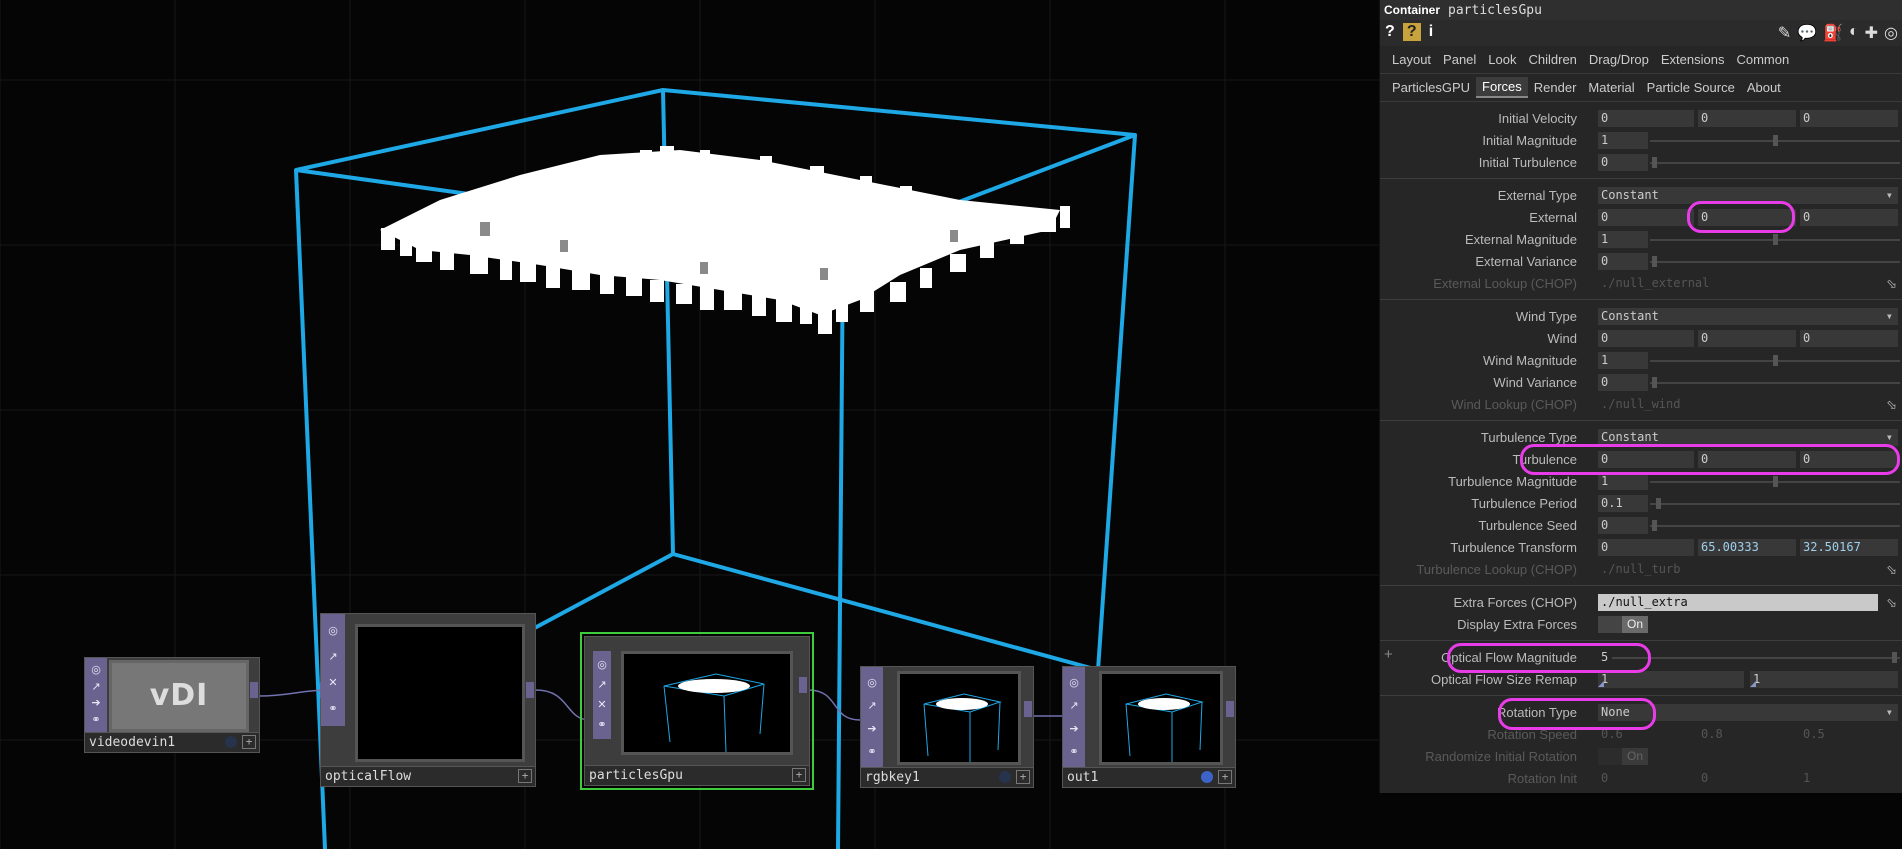 The image size is (1902, 849). I want to click on initial-velocity-x: 0, so click(1646, 118).